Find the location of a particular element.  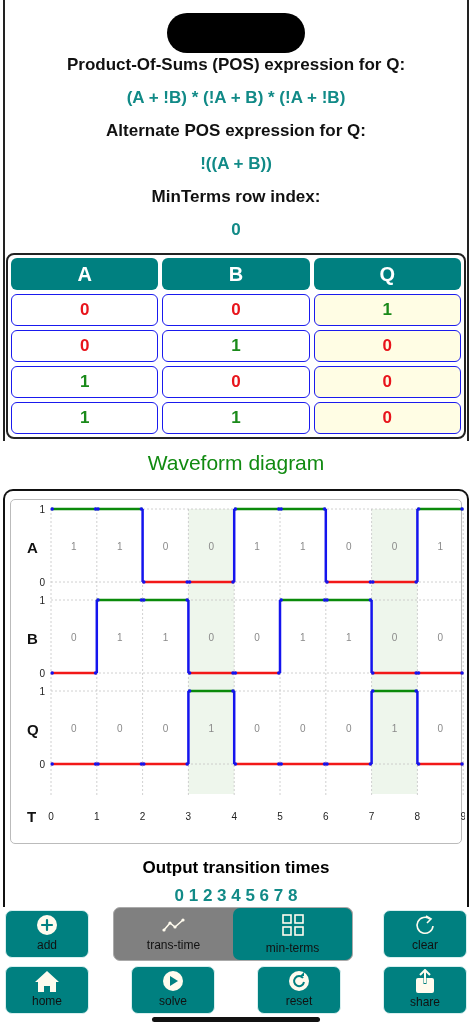

expression-value: 0 is located at coordinates (236, 230).